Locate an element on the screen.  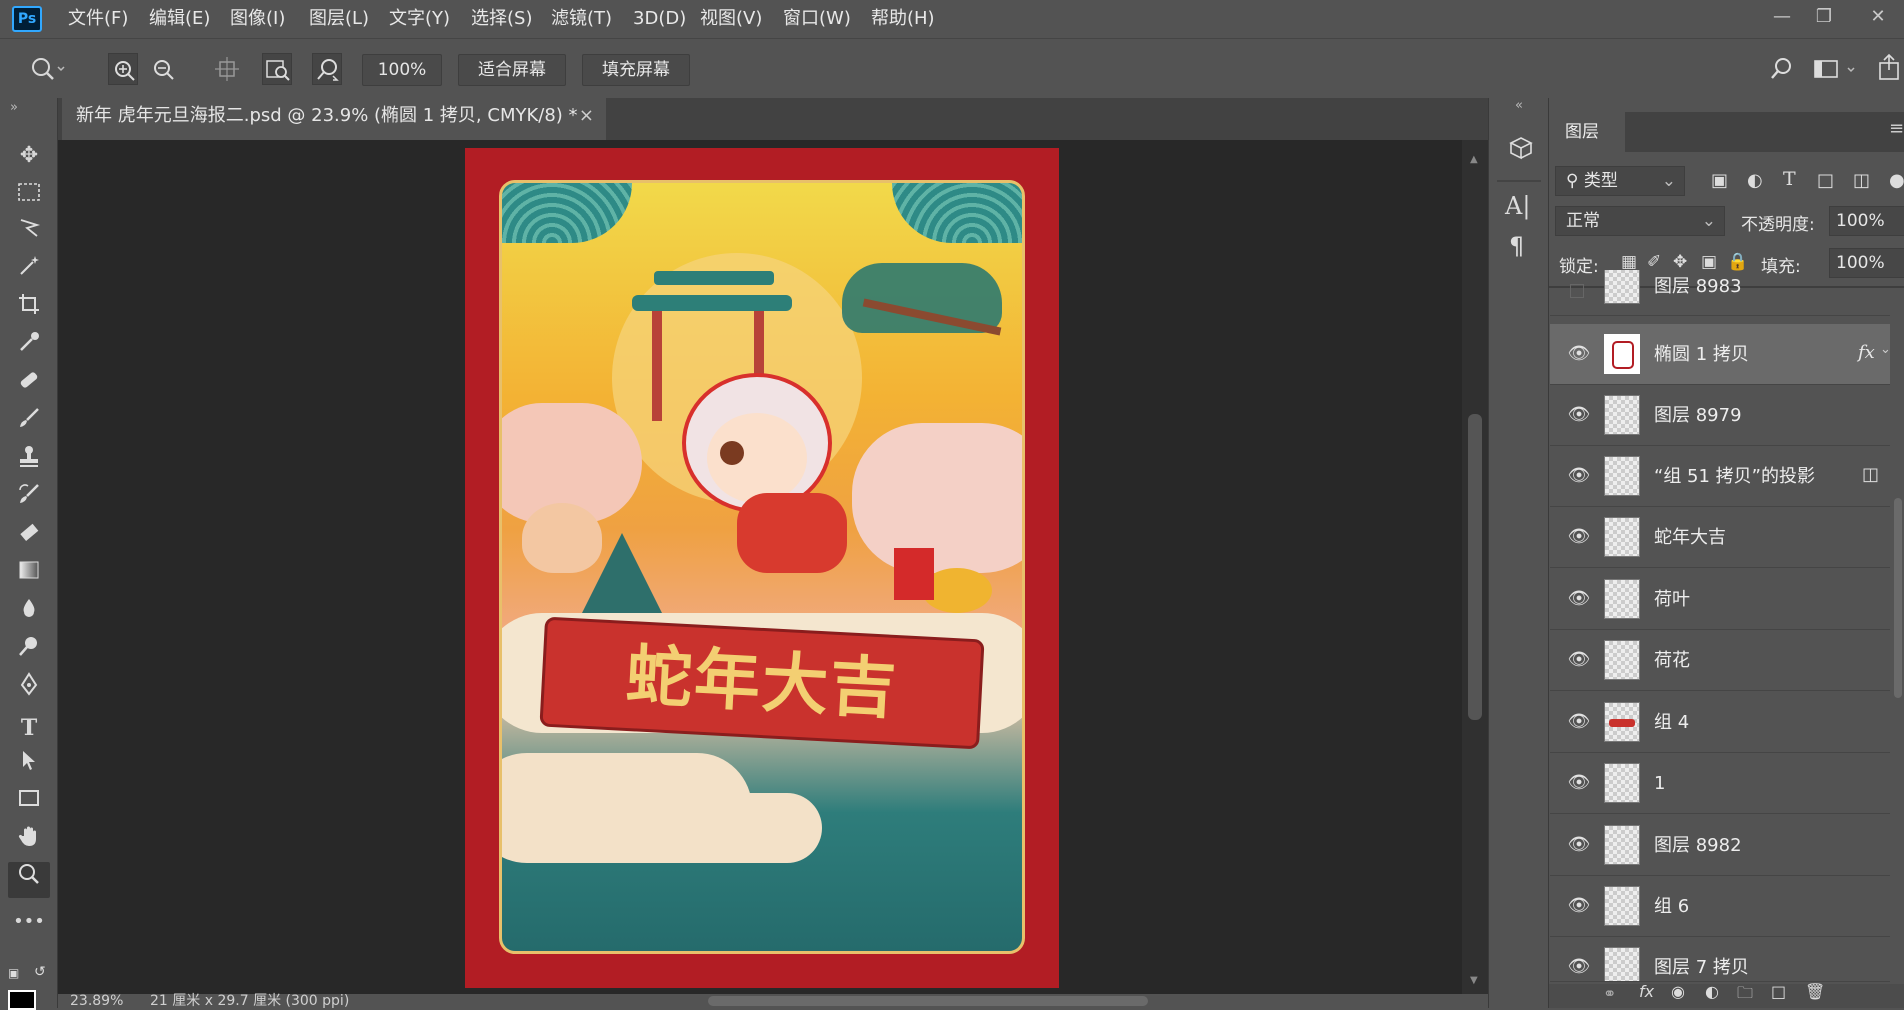
expand-effects-icon: ⌄ is located at coordinates (1885, 349).